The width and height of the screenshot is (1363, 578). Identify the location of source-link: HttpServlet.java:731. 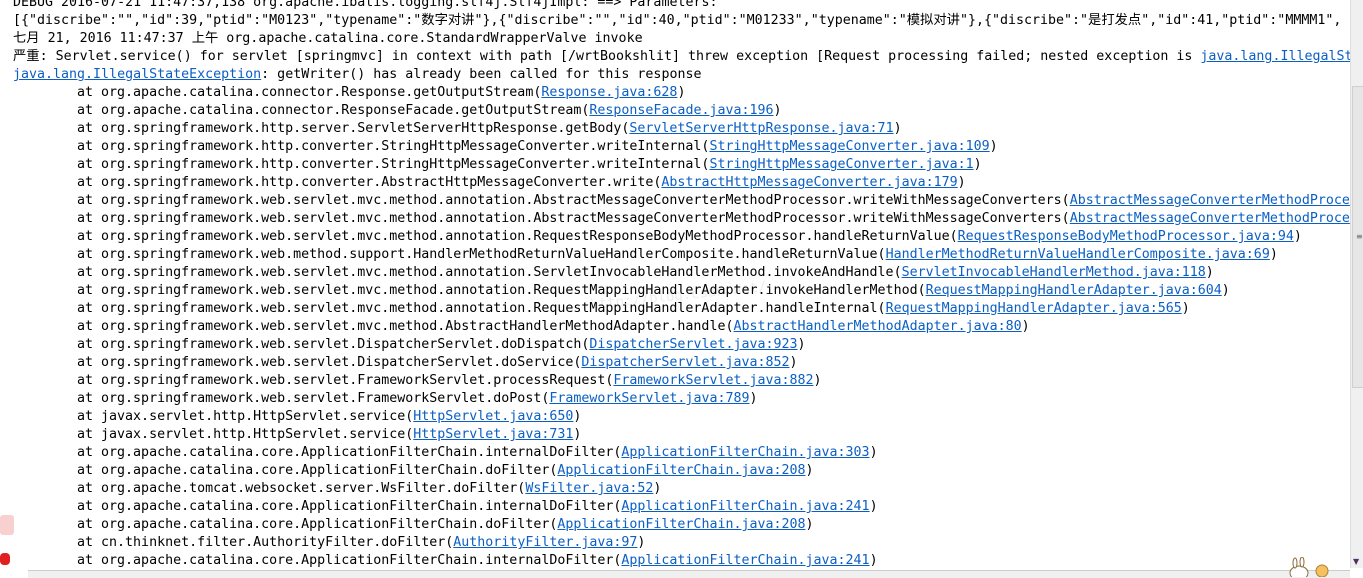
(493, 434).